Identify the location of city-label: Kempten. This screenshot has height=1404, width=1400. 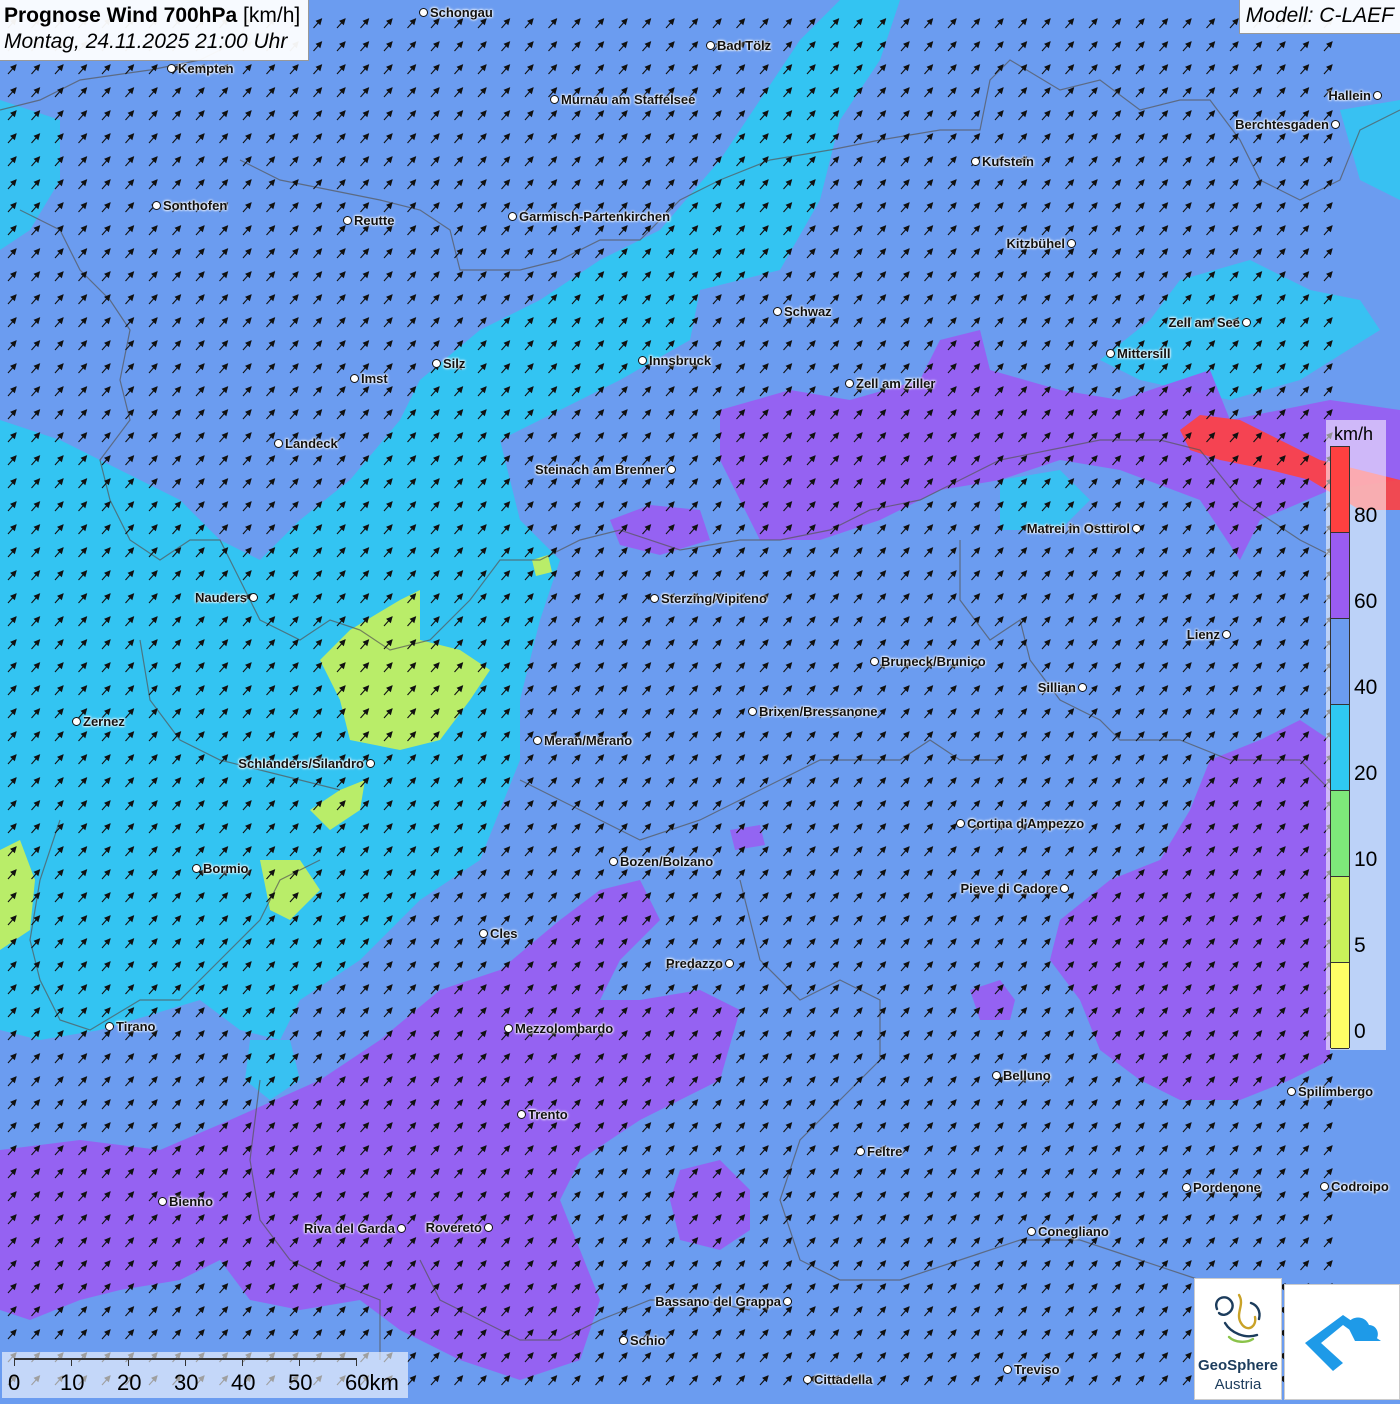
(201, 68).